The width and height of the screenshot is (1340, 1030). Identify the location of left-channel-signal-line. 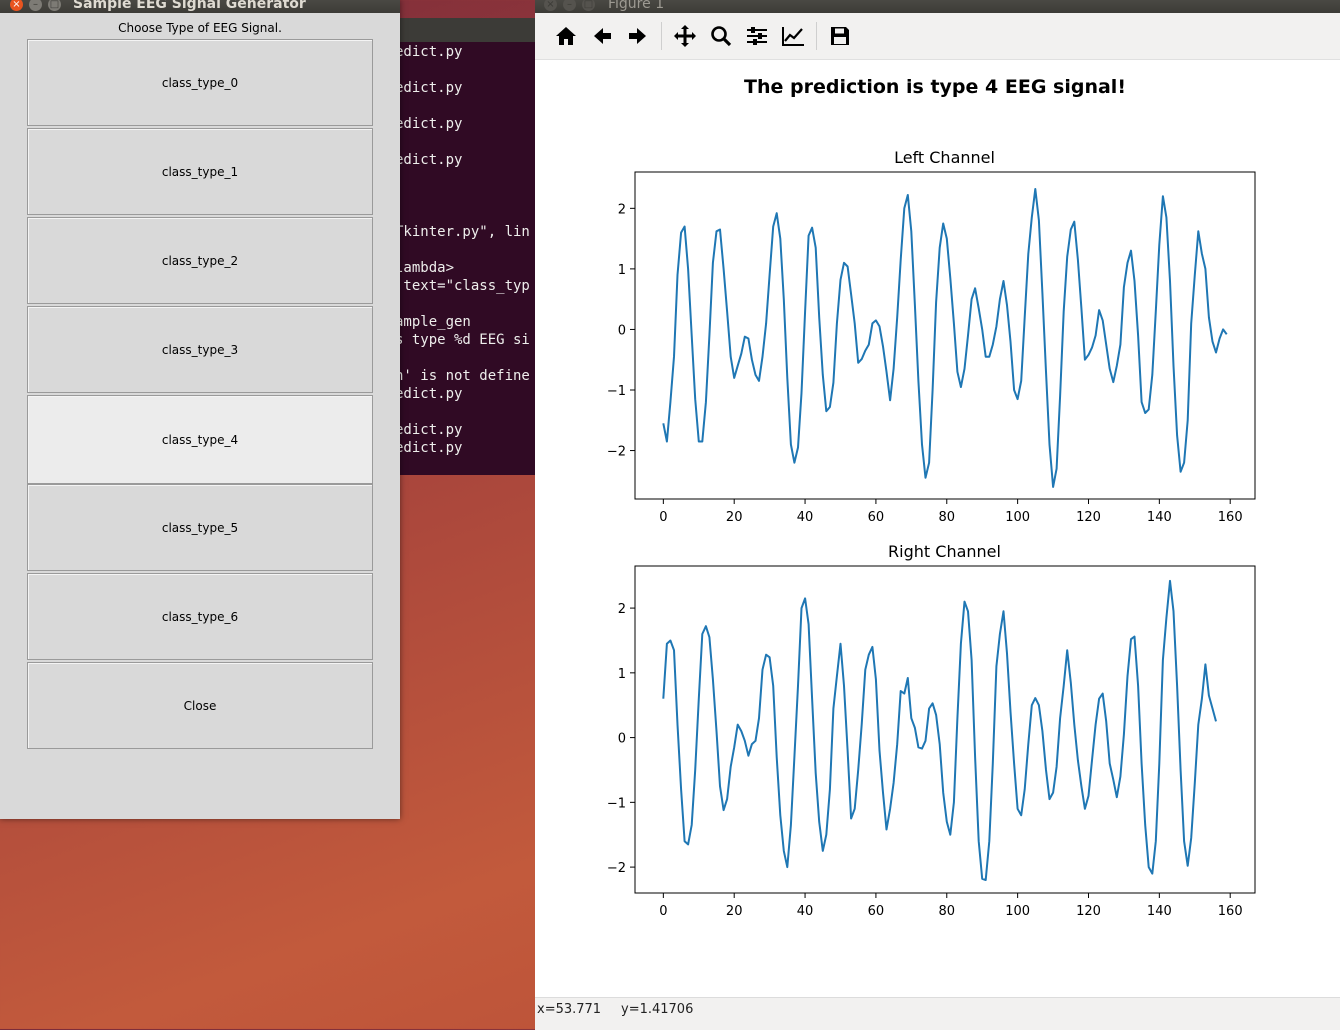
(945, 338).